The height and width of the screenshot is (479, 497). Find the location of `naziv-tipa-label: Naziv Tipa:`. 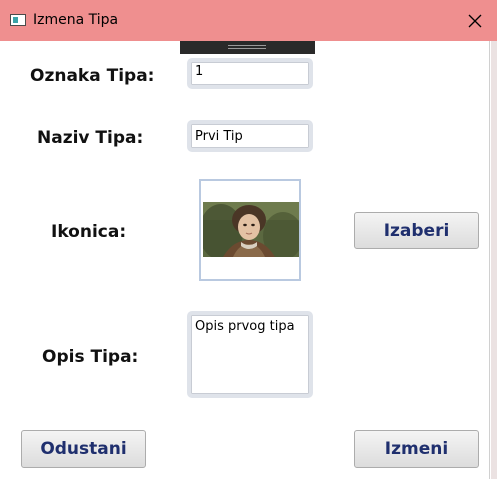

naziv-tipa-label: Naziv Tipa: is located at coordinates (90, 138).